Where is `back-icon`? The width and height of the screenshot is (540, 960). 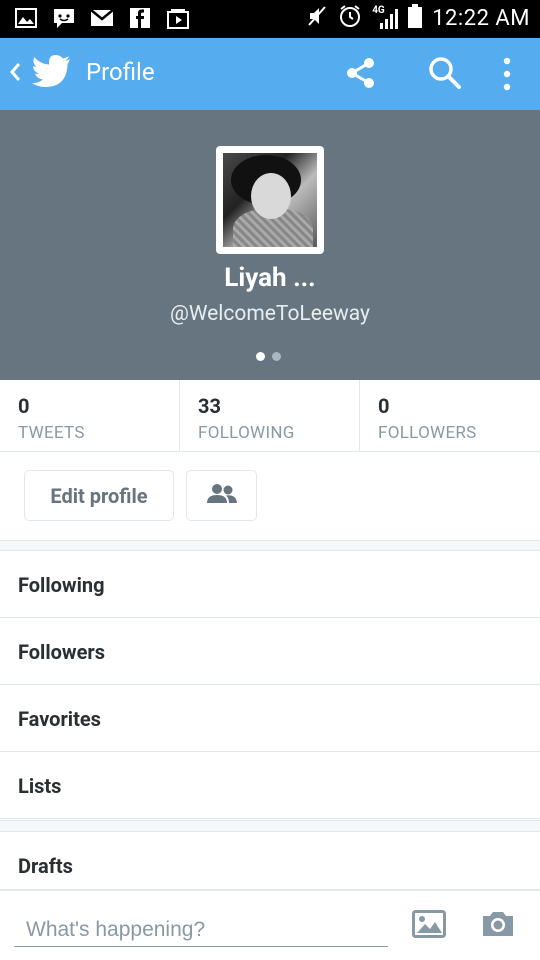 back-icon is located at coordinates (15, 75).